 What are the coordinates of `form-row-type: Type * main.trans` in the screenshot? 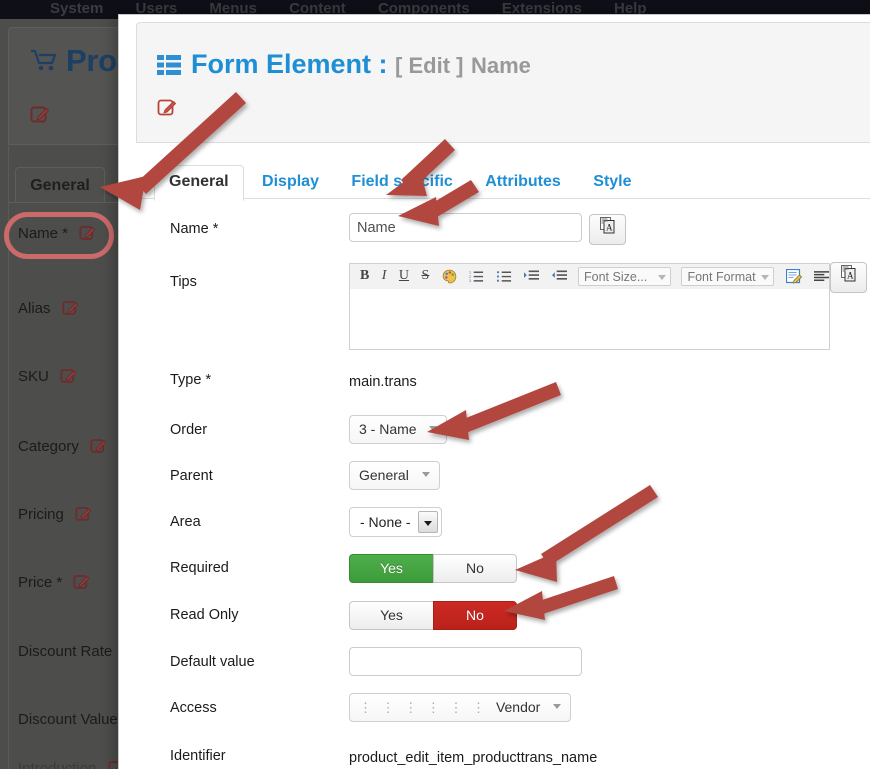 It's located at (503, 391).